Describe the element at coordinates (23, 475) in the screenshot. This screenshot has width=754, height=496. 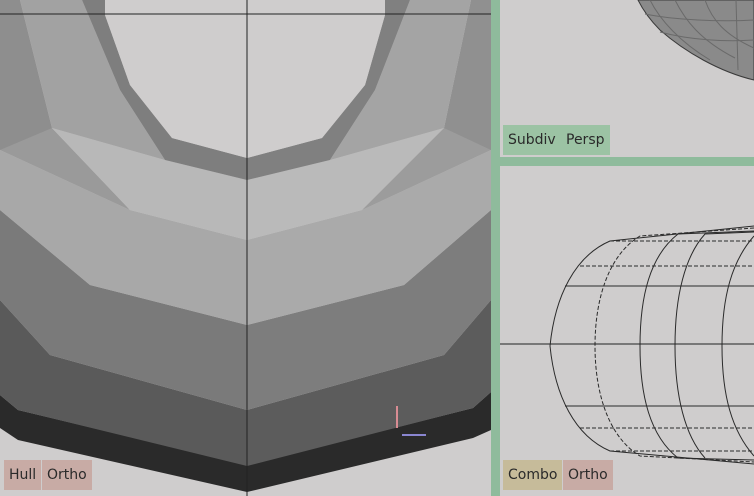
I see `hull-label: Hull` at that location.